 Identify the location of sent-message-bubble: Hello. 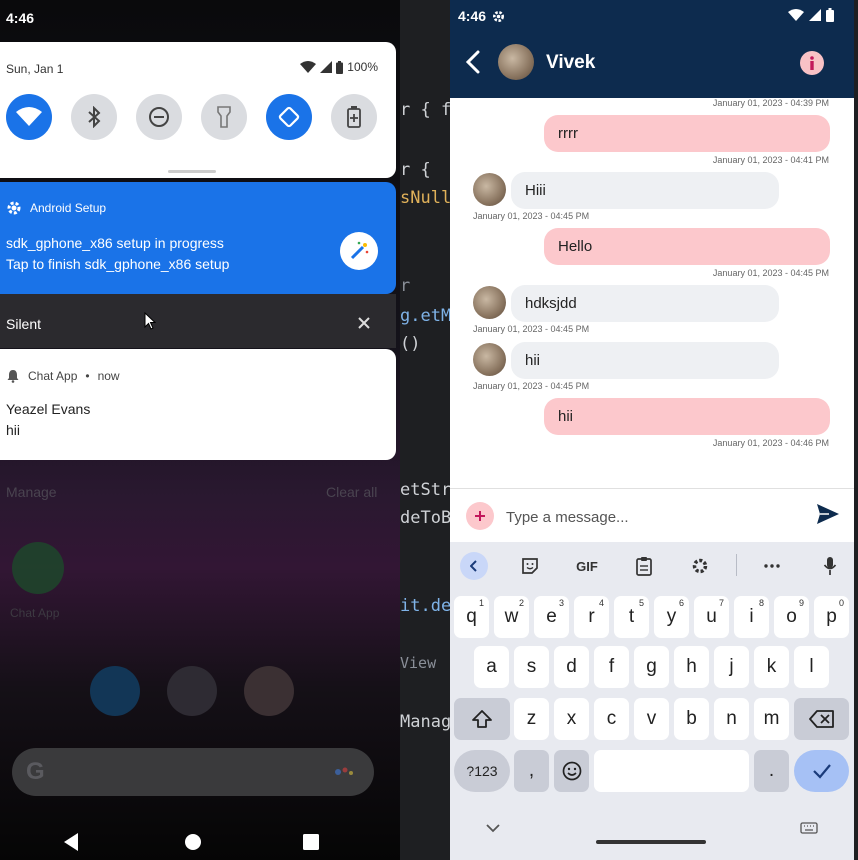
(687, 246).